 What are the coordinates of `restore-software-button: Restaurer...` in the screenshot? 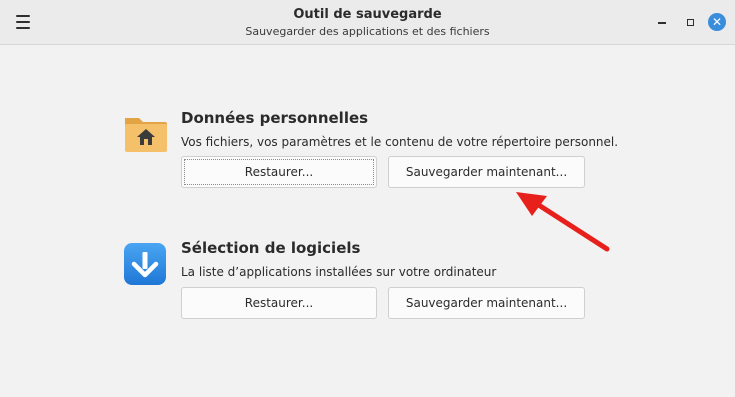 It's located at (279, 303).